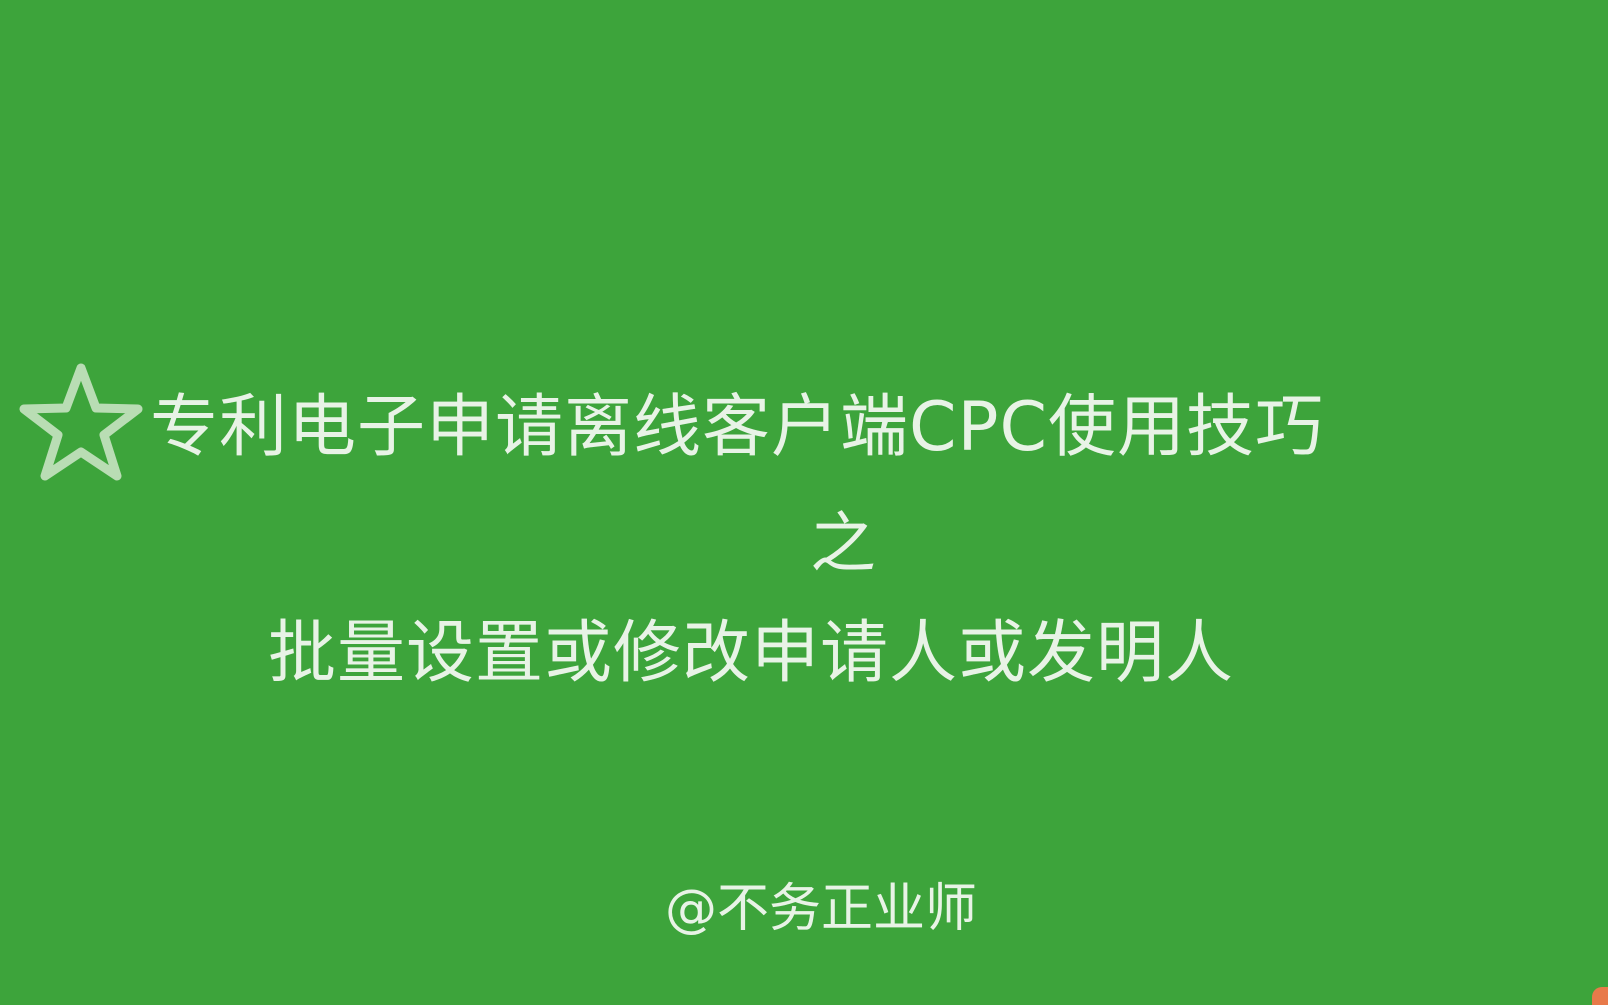 Image resolution: width=1608 pixels, height=1005 pixels. I want to click on title-line-2: 之, so click(843, 543).